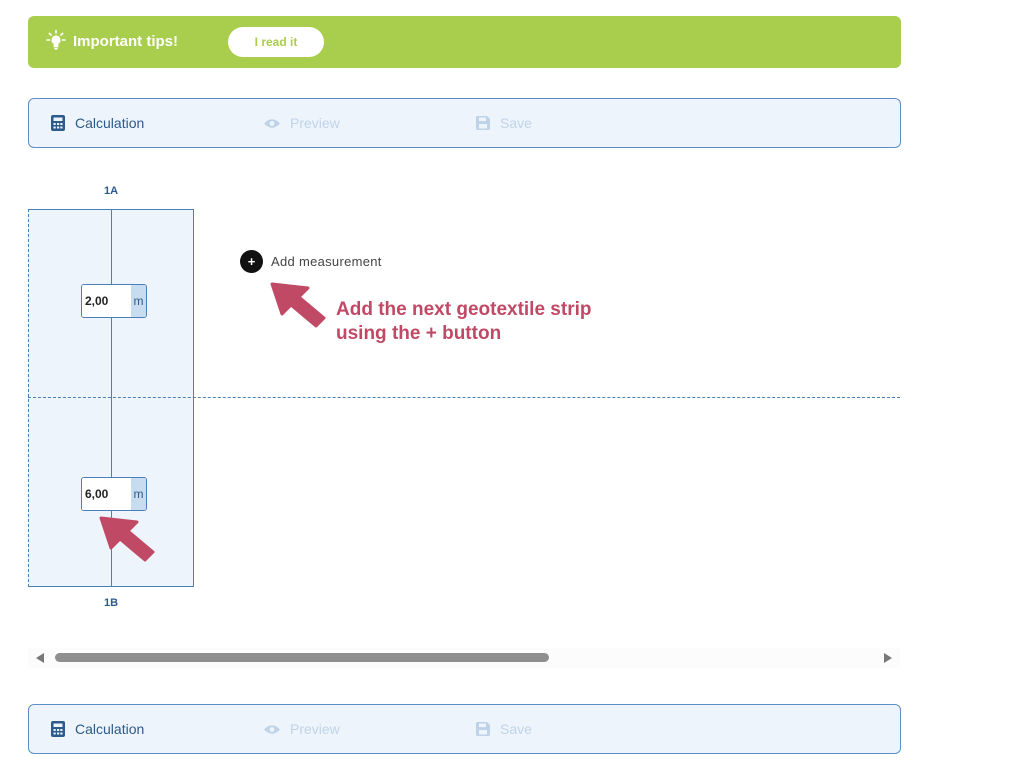 This screenshot has width=1024, height=774. What do you see at coordinates (888, 658) in the screenshot?
I see `scroll-right-icon` at bounding box center [888, 658].